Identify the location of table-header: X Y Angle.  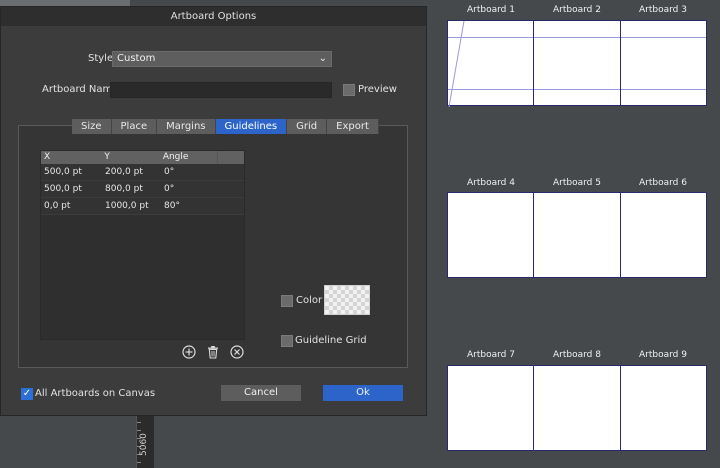
(142, 157).